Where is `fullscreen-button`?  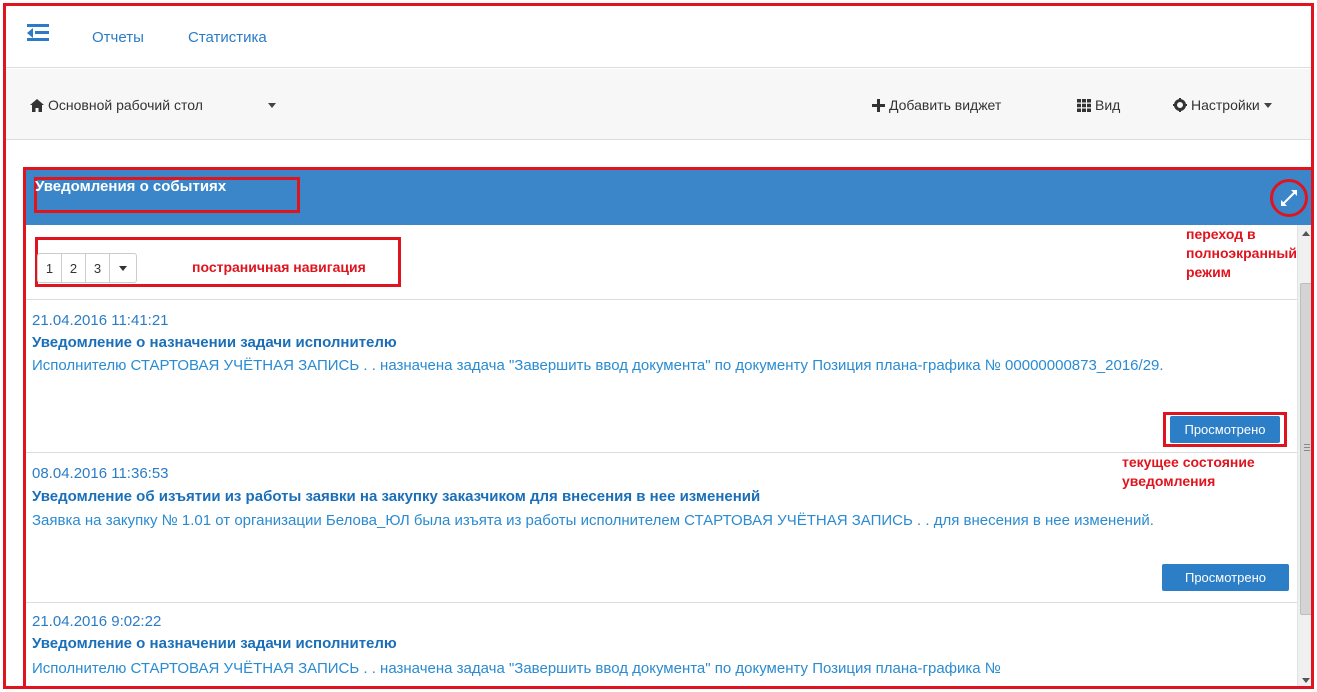 fullscreen-button is located at coordinates (1289, 198).